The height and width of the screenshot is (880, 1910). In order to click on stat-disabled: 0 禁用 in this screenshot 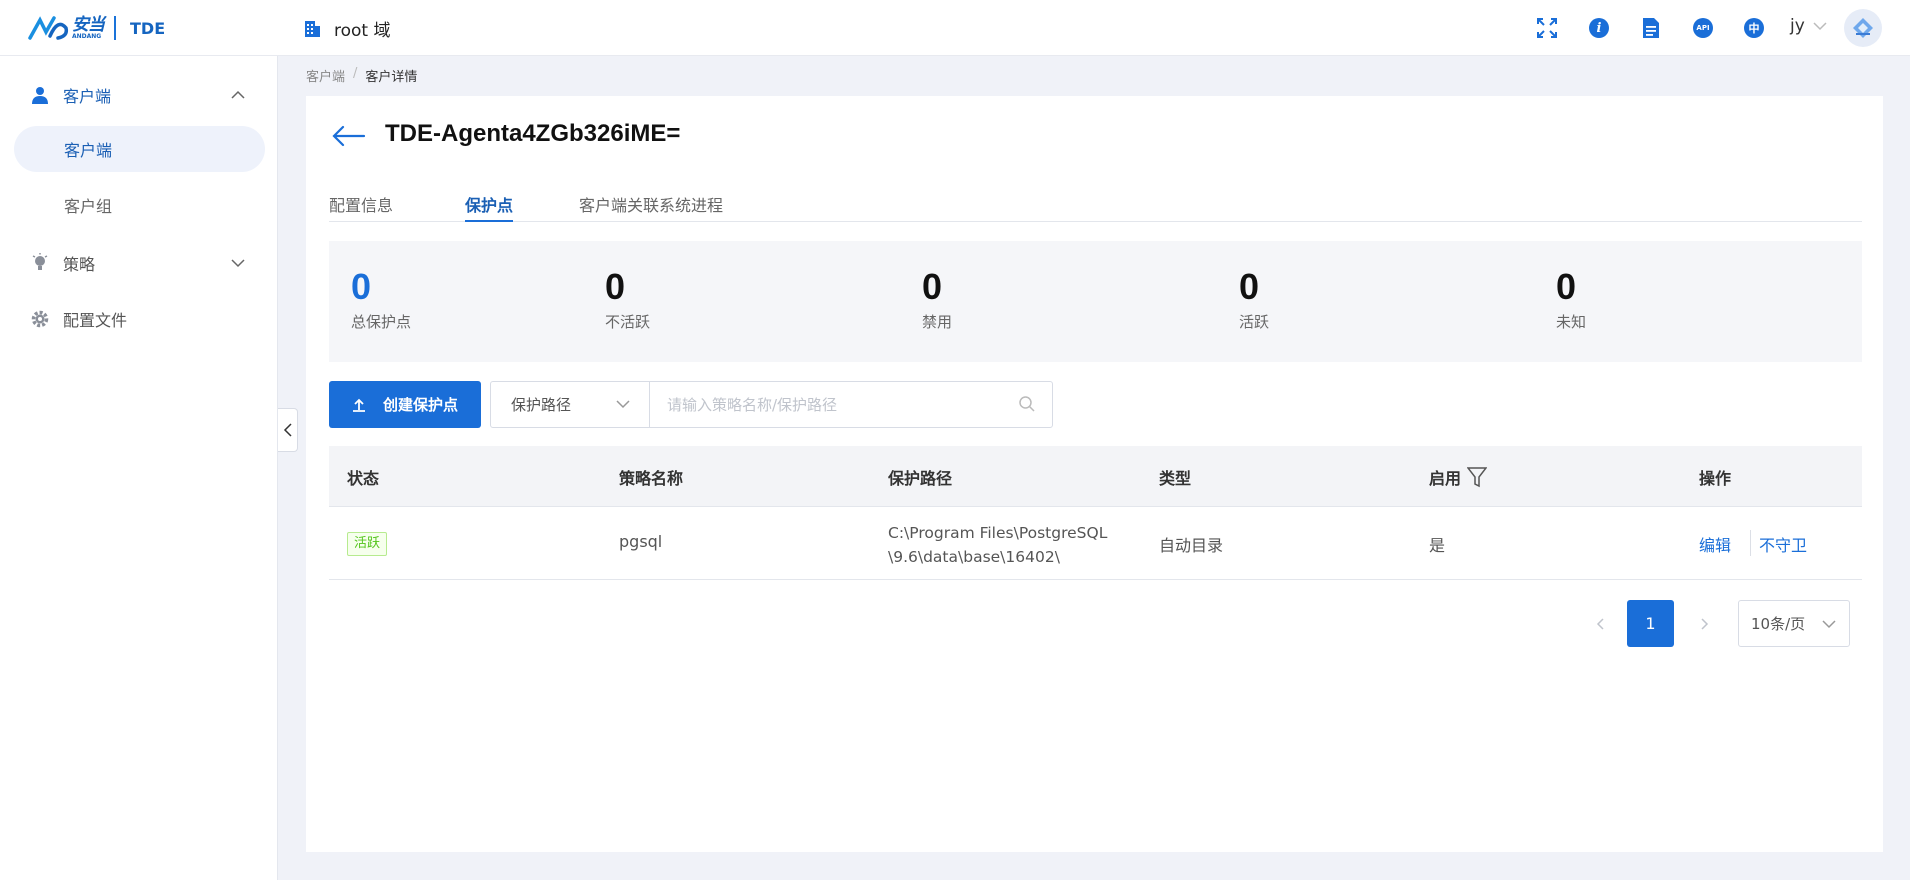, I will do `click(937, 299)`.